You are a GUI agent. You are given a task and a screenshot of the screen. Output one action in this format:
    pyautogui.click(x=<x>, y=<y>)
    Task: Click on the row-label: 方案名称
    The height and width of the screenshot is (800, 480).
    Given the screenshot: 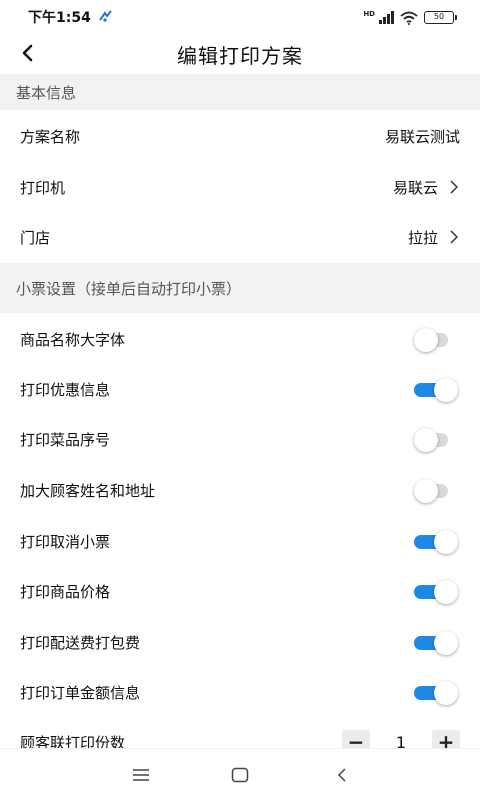 What is the action you would take?
    pyautogui.click(x=50, y=136)
    